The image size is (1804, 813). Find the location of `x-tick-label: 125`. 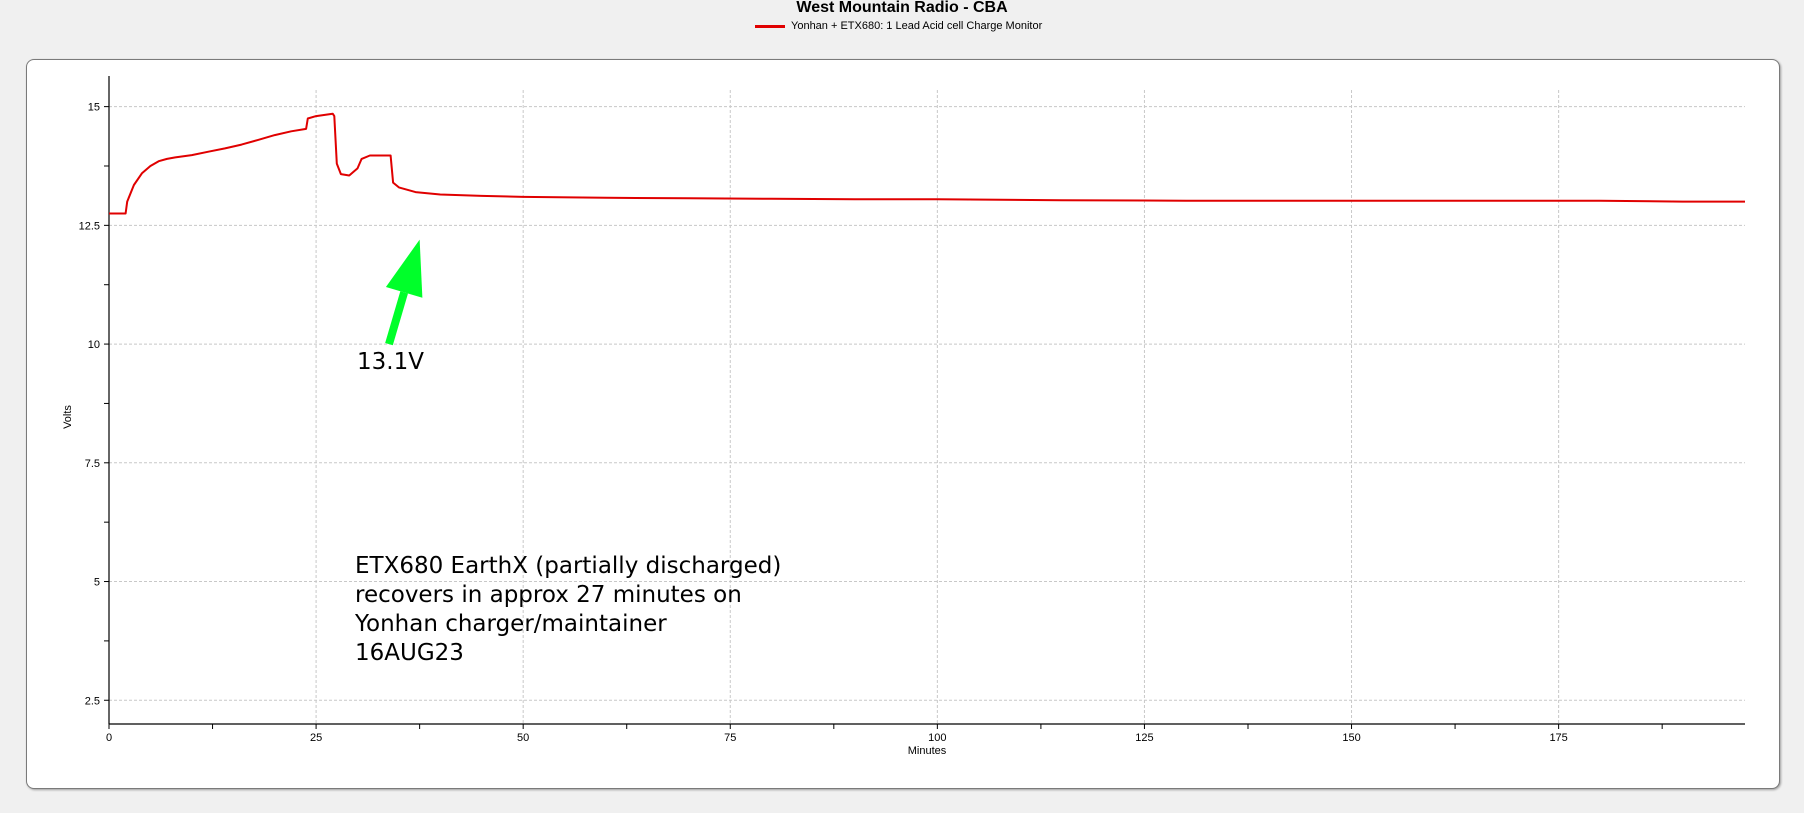

x-tick-label: 125 is located at coordinates (1144, 738).